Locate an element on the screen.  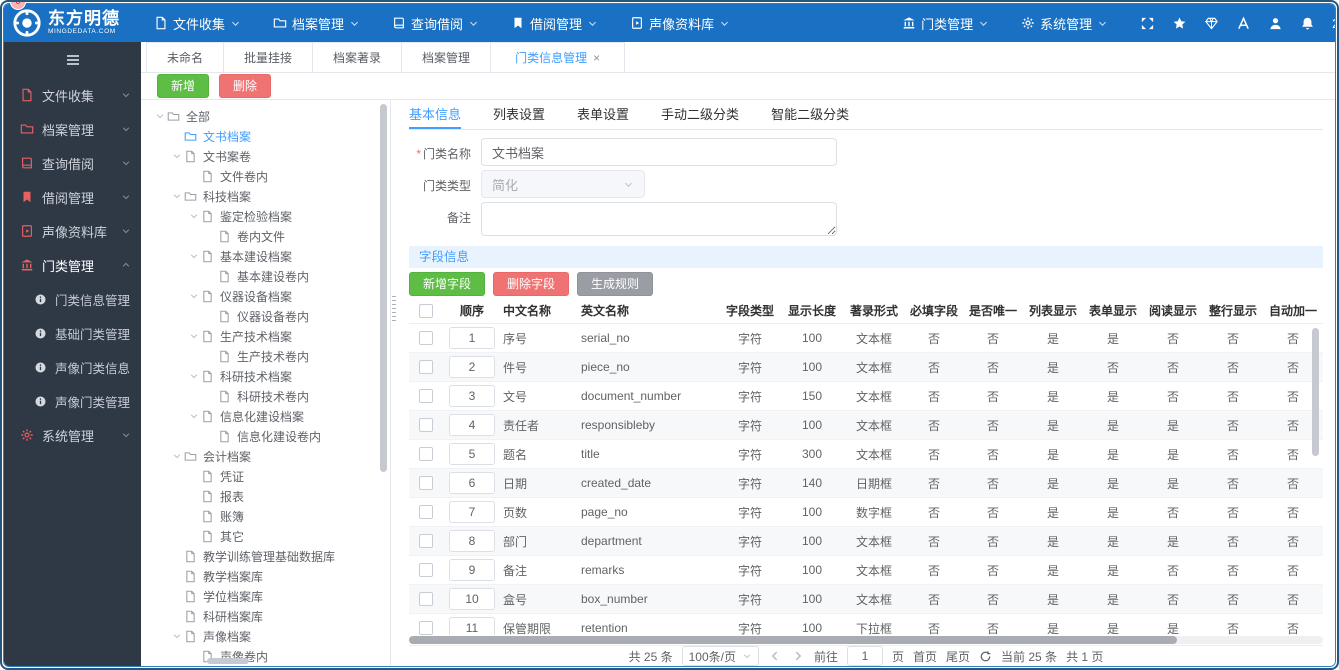
table-row: 5 题名 title 字符 300 文本框否否是是是否否 is located at coordinates (866, 454).